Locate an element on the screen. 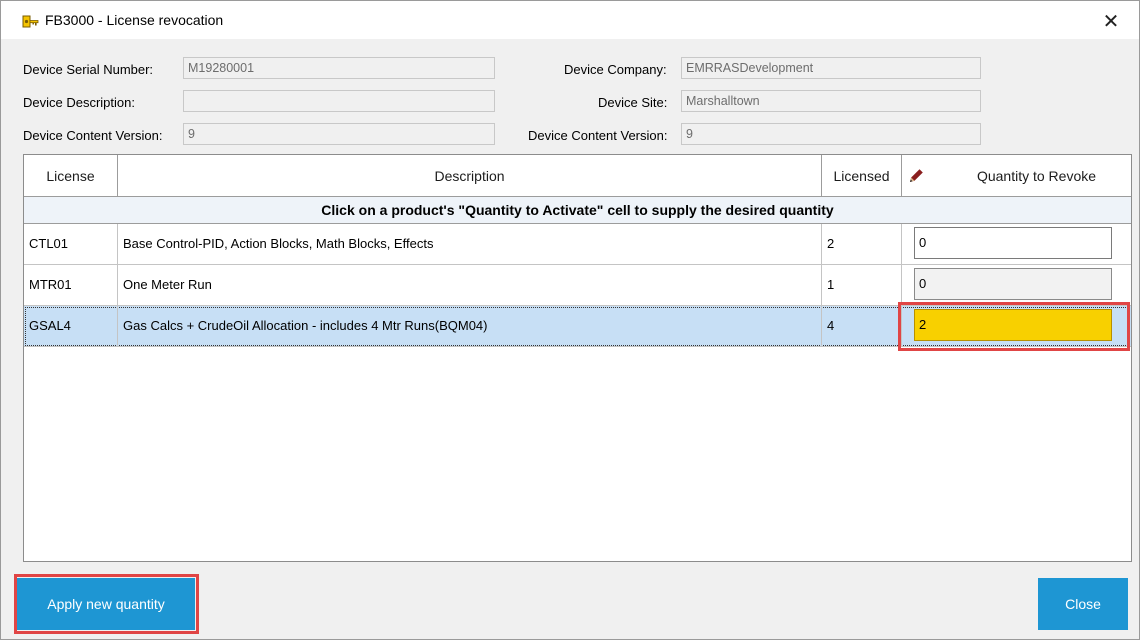  content-version-field-left: 9 is located at coordinates (339, 134).